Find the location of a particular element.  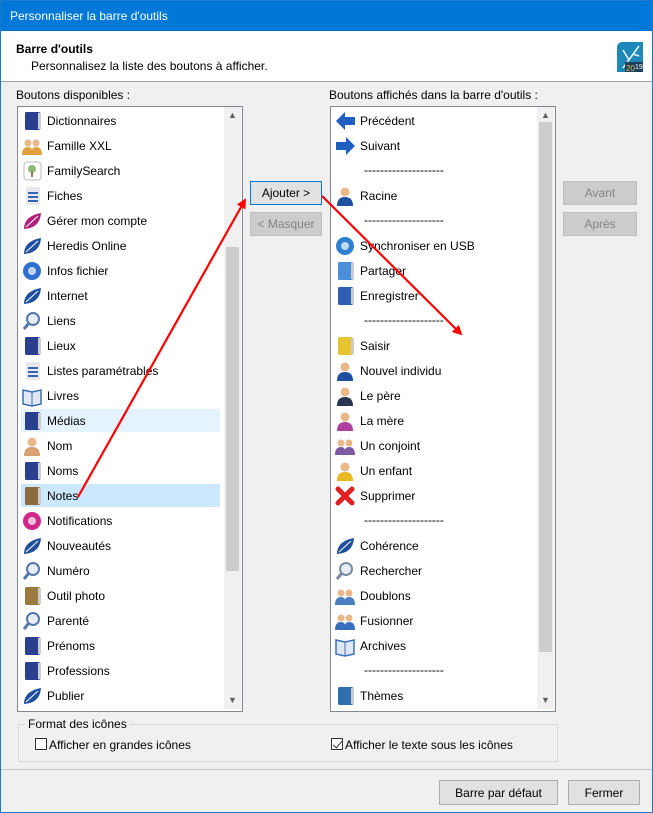

delete-x-icon is located at coordinates (346, 496).